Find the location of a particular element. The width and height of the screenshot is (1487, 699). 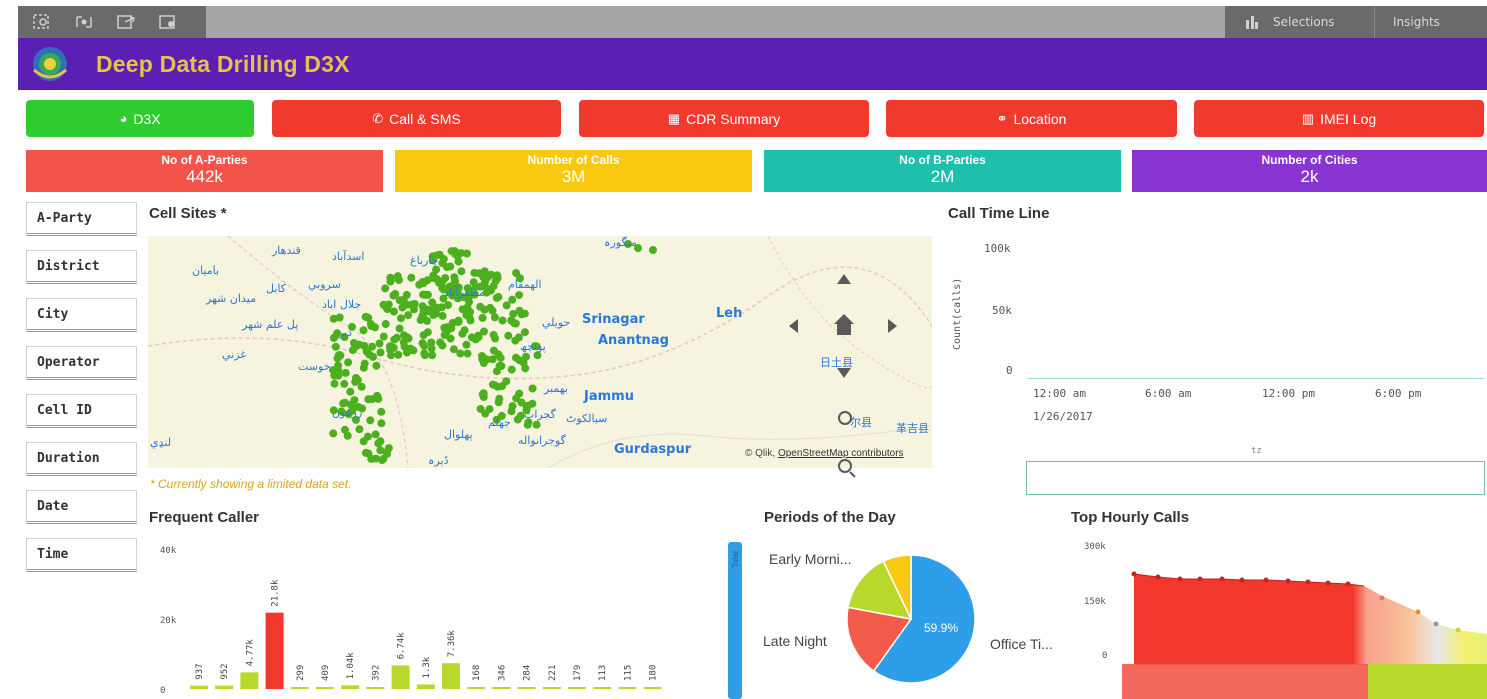

selection-tool-icon is located at coordinates (84, 22).